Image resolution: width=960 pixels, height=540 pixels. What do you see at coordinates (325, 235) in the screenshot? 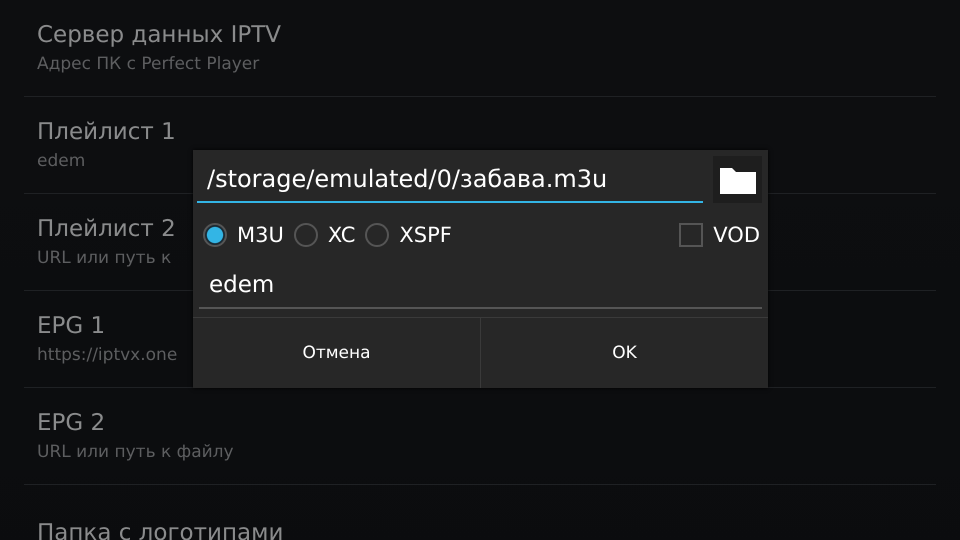
I see `format-radio: XC` at bounding box center [325, 235].